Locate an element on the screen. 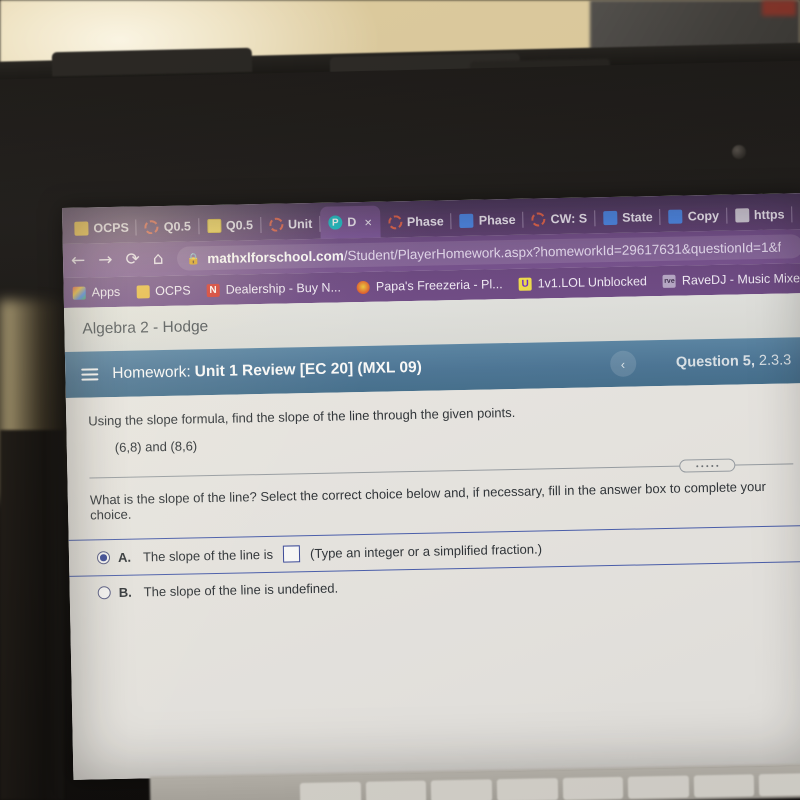  bookmark-label: Apps is located at coordinates (106, 292).